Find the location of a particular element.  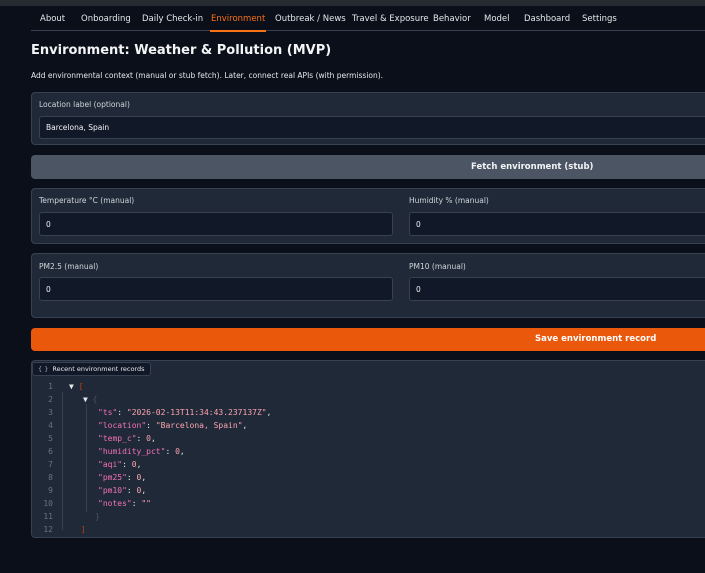

save-environment-button: Save environment record is located at coordinates (368, 339).